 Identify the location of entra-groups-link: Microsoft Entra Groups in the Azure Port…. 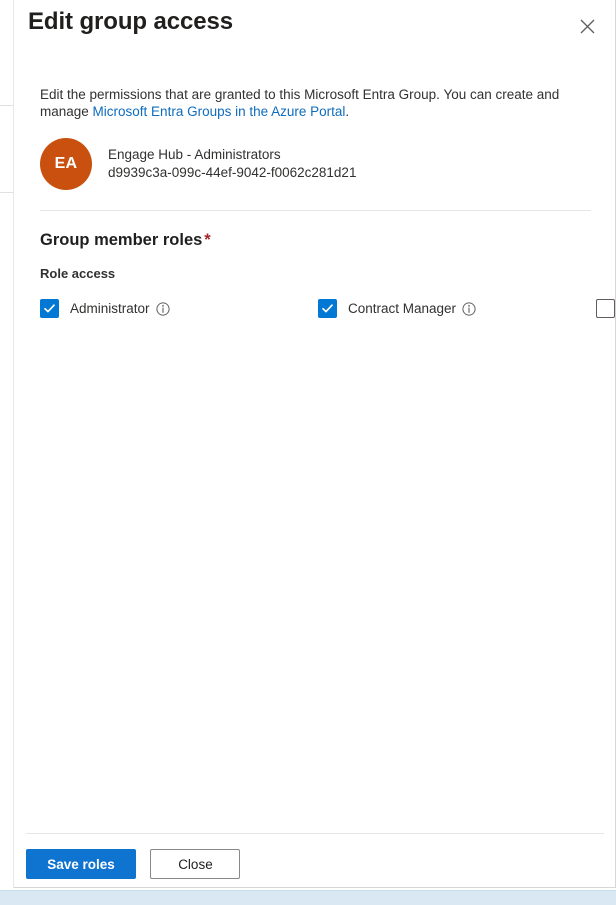
(219, 111).